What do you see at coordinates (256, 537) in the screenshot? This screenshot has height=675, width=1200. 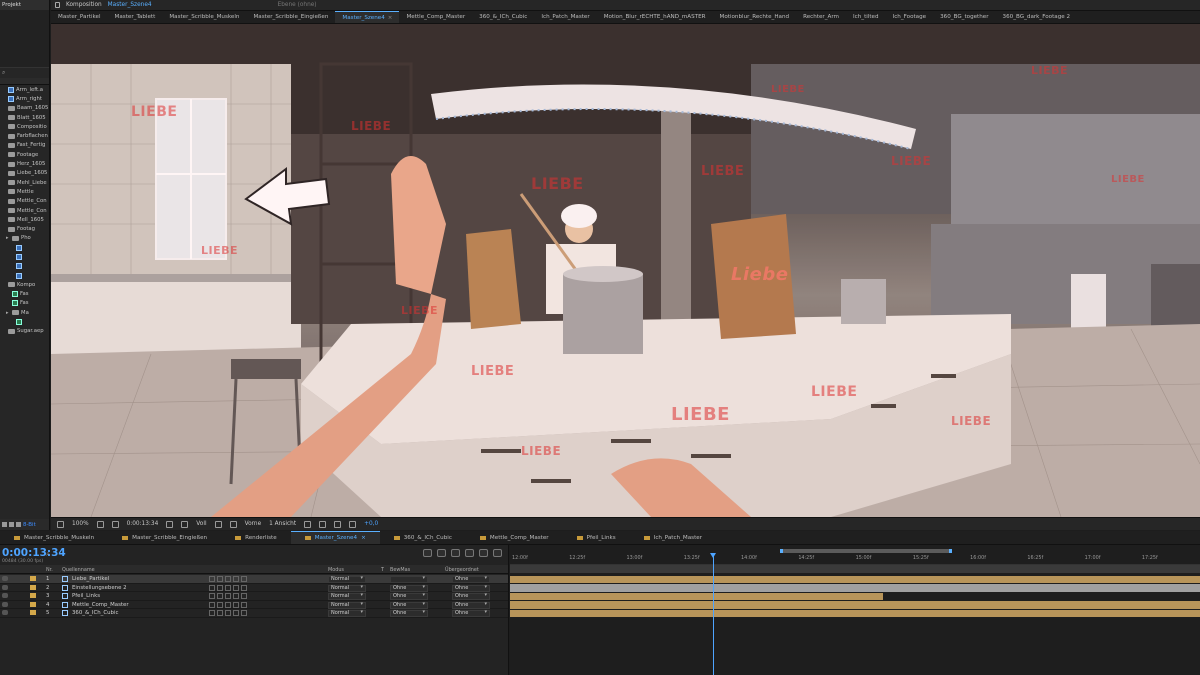 I see `timeline-tab: Renderliste` at bounding box center [256, 537].